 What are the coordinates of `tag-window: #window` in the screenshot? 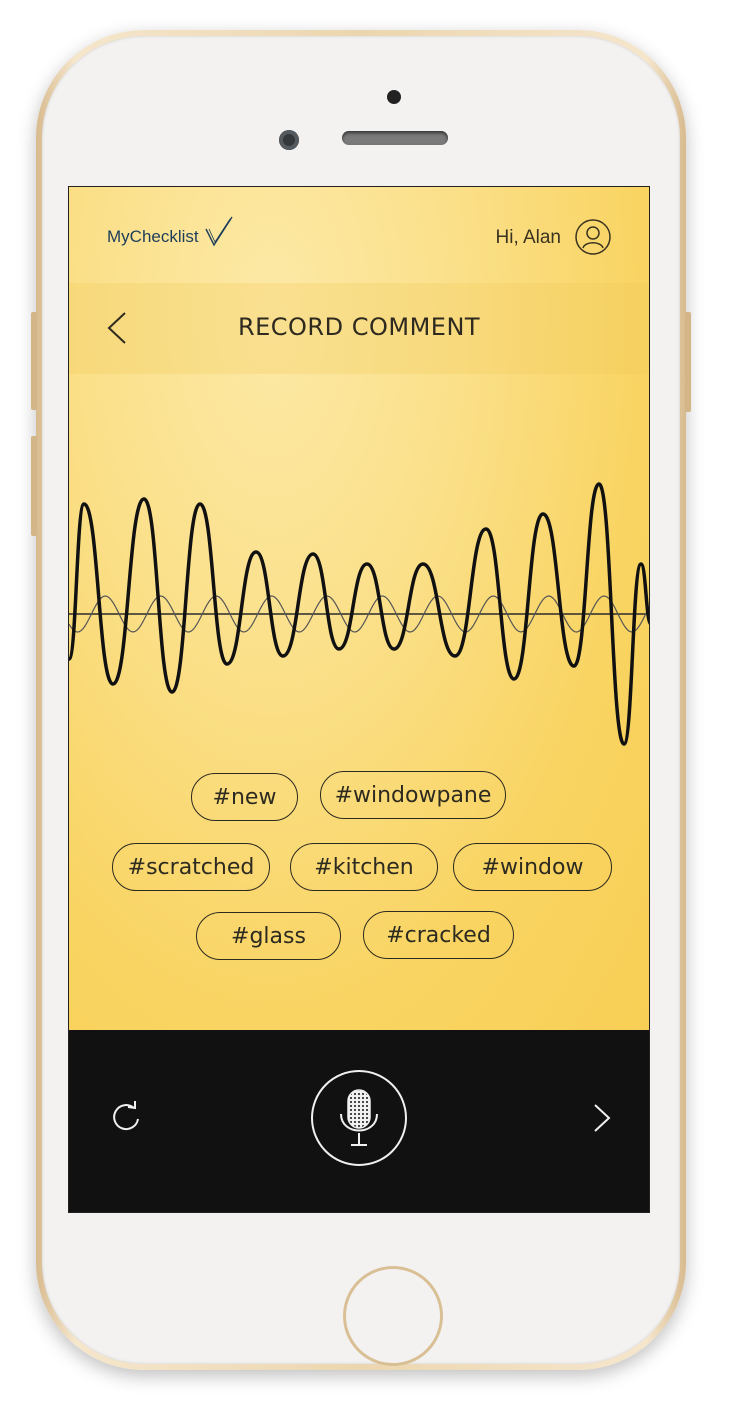 It's located at (532, 867).